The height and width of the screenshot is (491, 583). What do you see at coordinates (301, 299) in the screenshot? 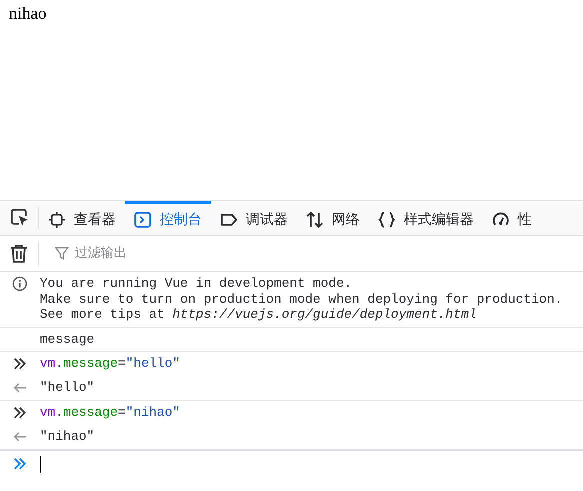
I see `log-message: Make sure to turn on production mode when deploying for production.` at bounding box center [301, 299].